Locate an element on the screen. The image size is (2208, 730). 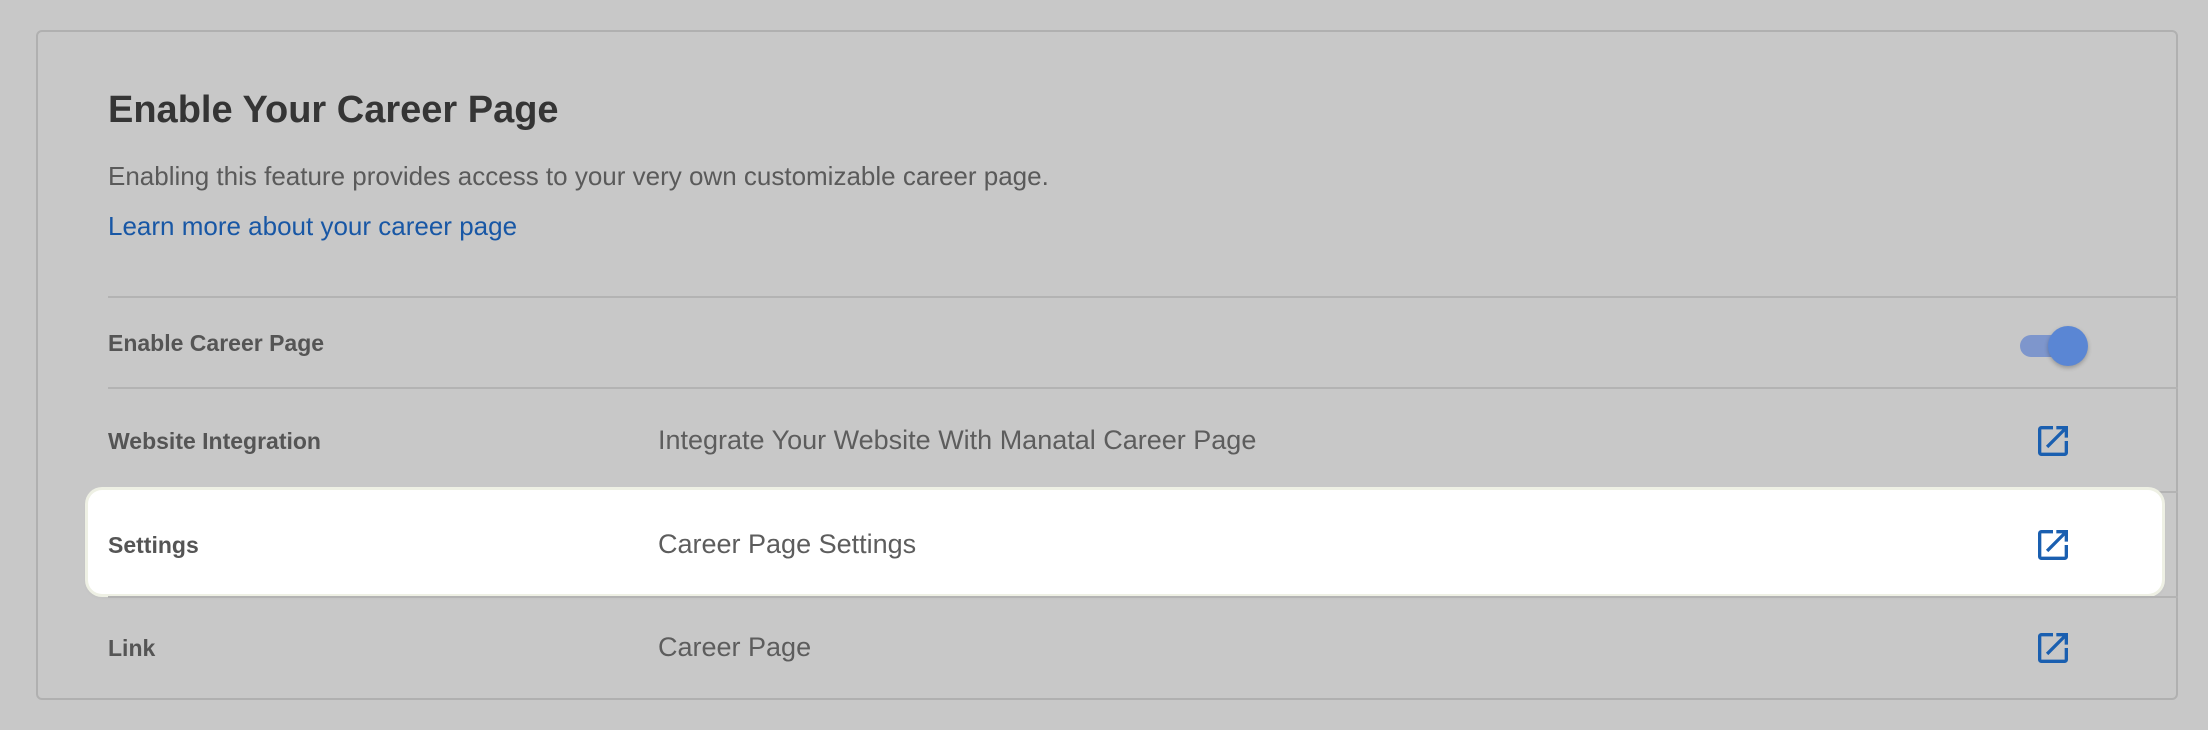
website-integration-label: Website Integration is located at coordinates (214, 441).